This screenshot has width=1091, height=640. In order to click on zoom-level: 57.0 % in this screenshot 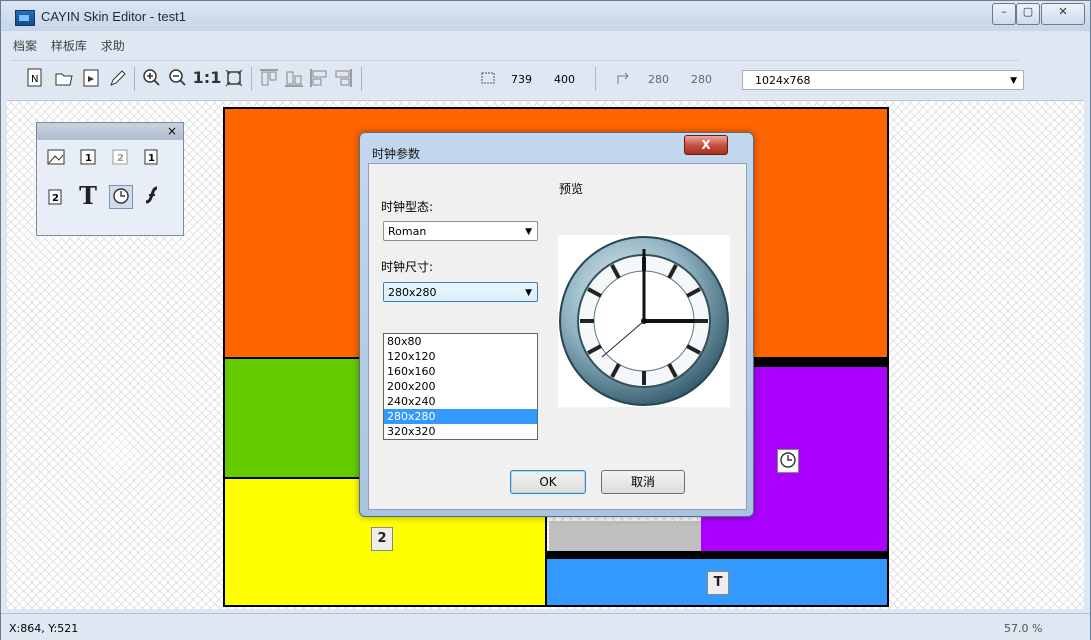, I will do `click(1023, 628)`.